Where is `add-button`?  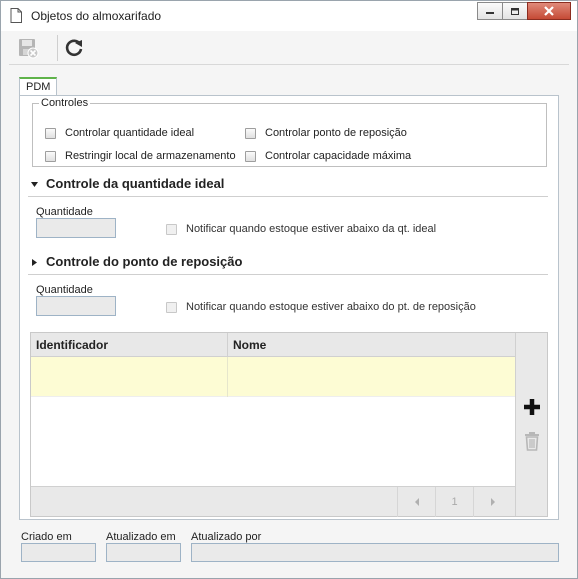
add-button is located at coordinates (532, 407).